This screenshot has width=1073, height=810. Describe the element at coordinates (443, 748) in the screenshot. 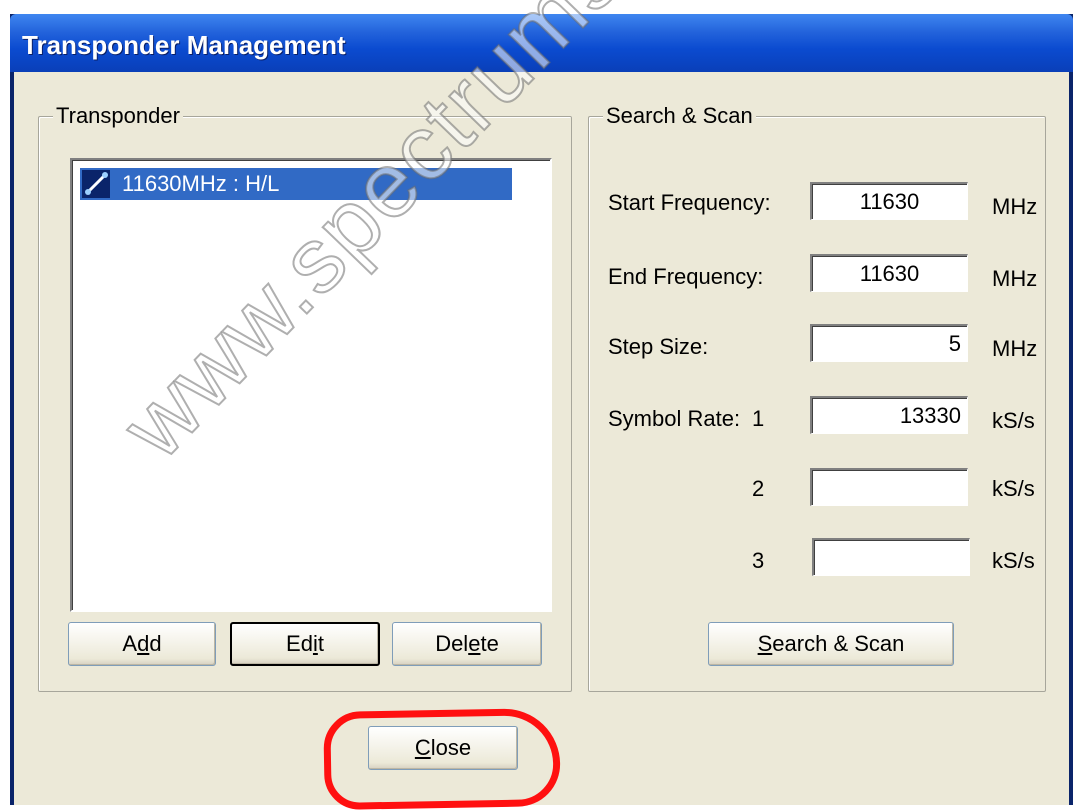

I see `close-button: Close` at that location.